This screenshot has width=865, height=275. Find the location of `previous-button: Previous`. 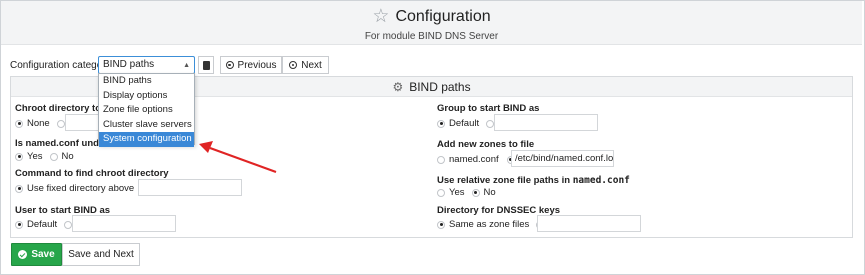

previous-button: Previous is located at coordinates (251, 65).